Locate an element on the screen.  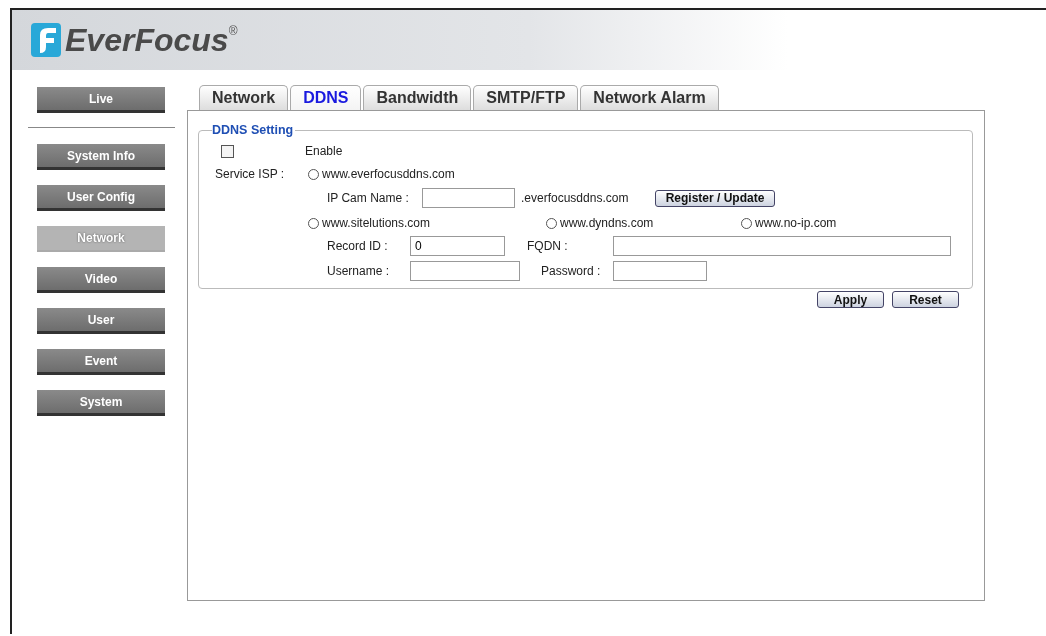
enable-checkbox is located at coordinates (227, 151).